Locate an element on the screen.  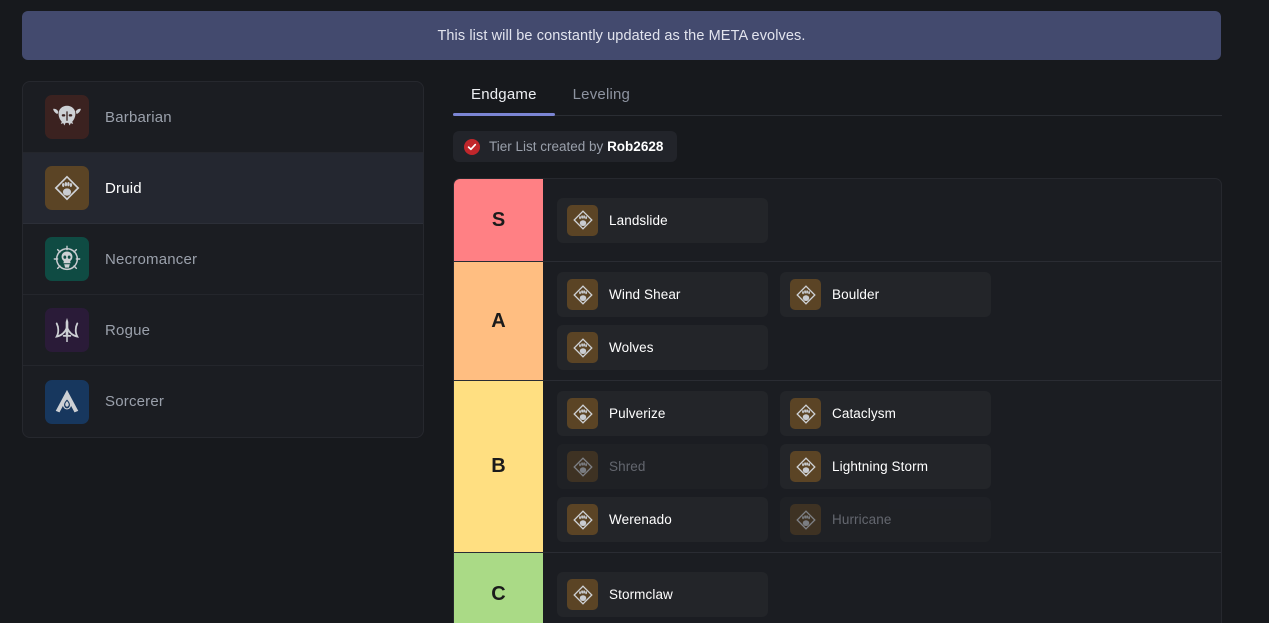
skill-name: Boulder is located at coordinates (856, 294).